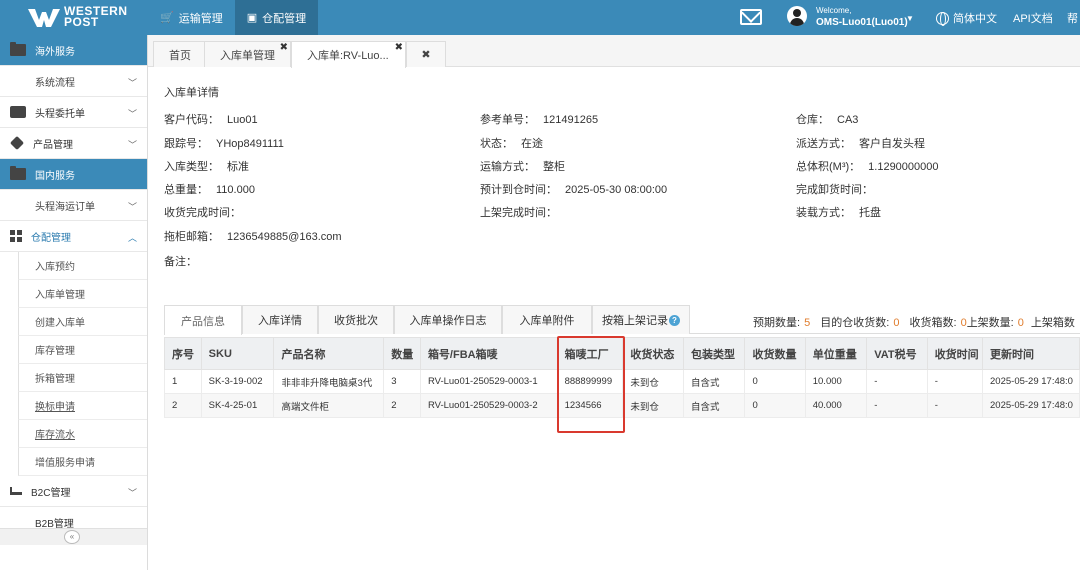 This screenshot has width=1080, height=570. Describe the element at coordinates (191, 17) in the screenshot. I see `nav-transport: 🛒 运输管理` at that location.